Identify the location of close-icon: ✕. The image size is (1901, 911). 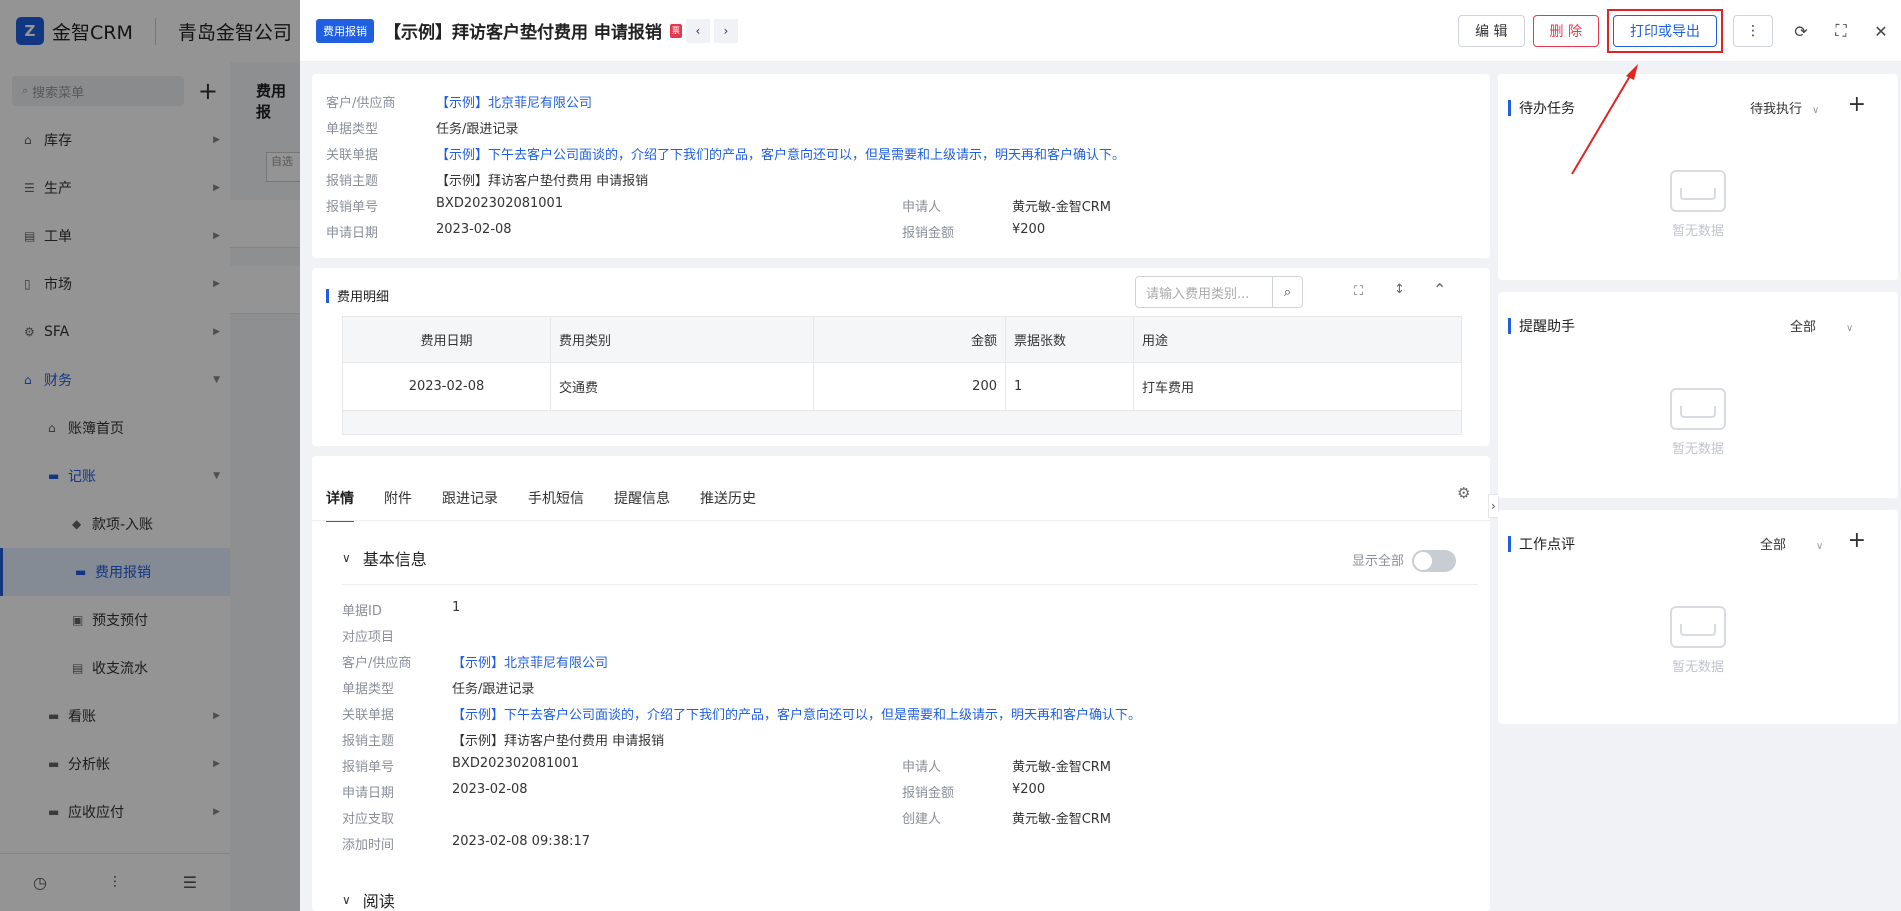
(1881, 31).